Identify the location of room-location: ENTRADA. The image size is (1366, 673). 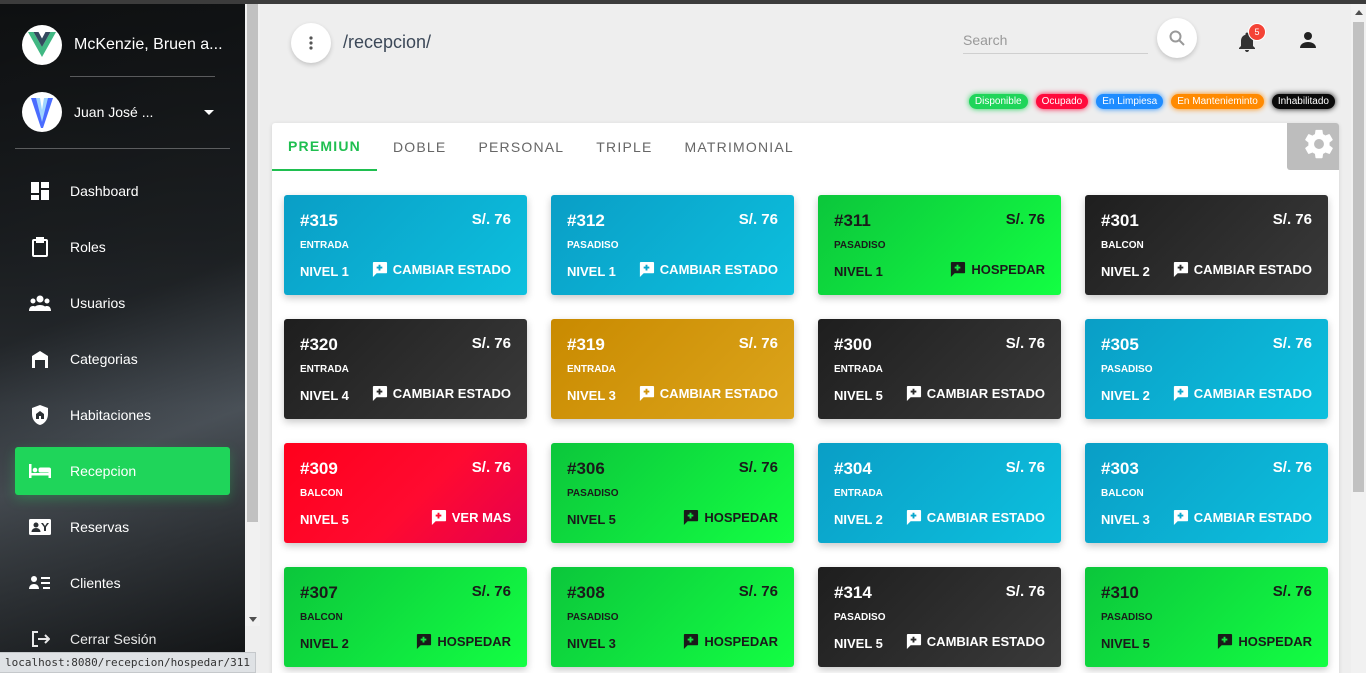
(858, 369).